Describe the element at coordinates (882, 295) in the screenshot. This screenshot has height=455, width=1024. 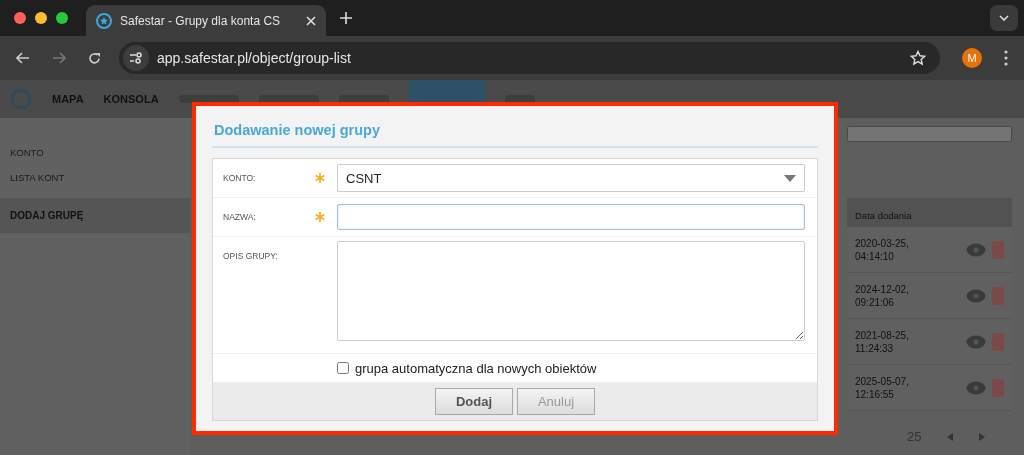
I see `date-cell-text: 2024-12-02, 09:21:06` at that location.